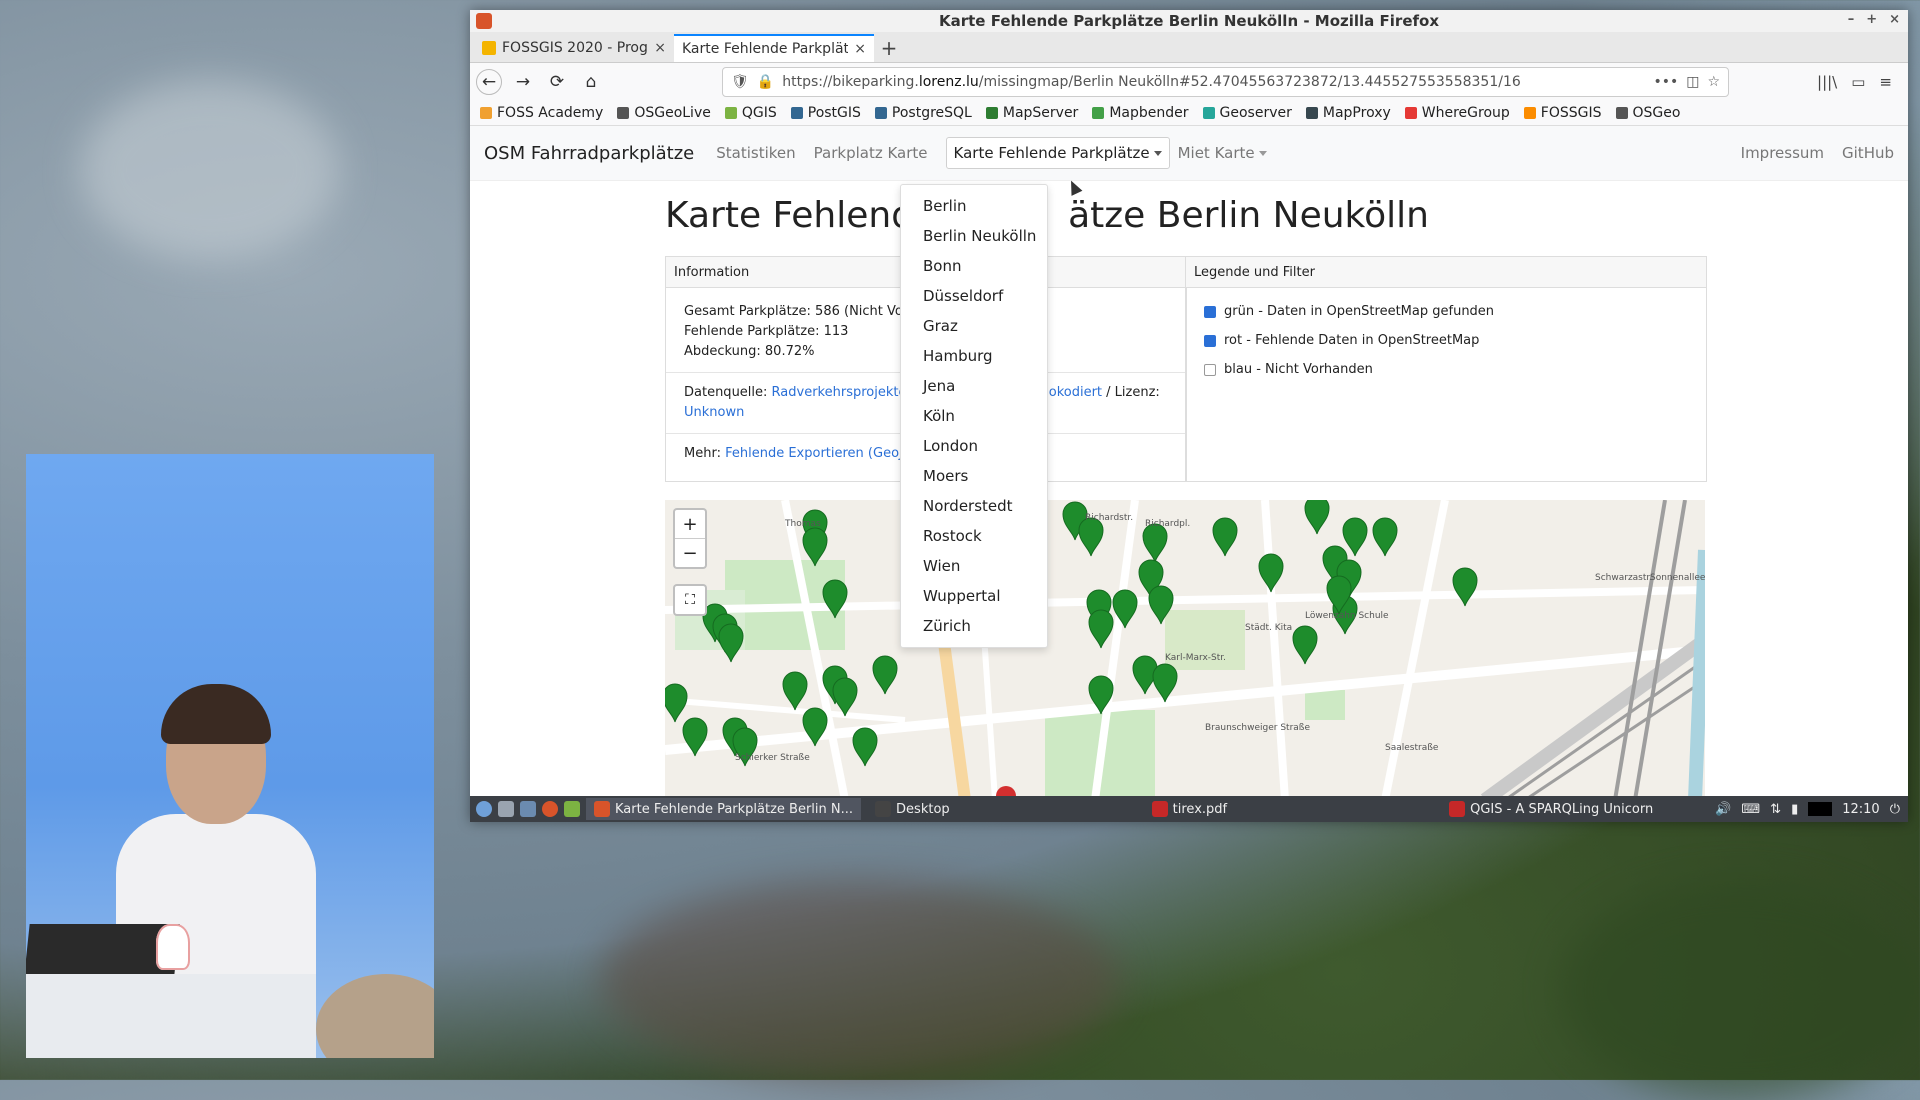 This screenshot has height=1100, width=1920. What do you see at coordinates (923, 113) in the screenshot?
I see `bookmark-item: PostgreSQL` at bounding box center [923, 113].